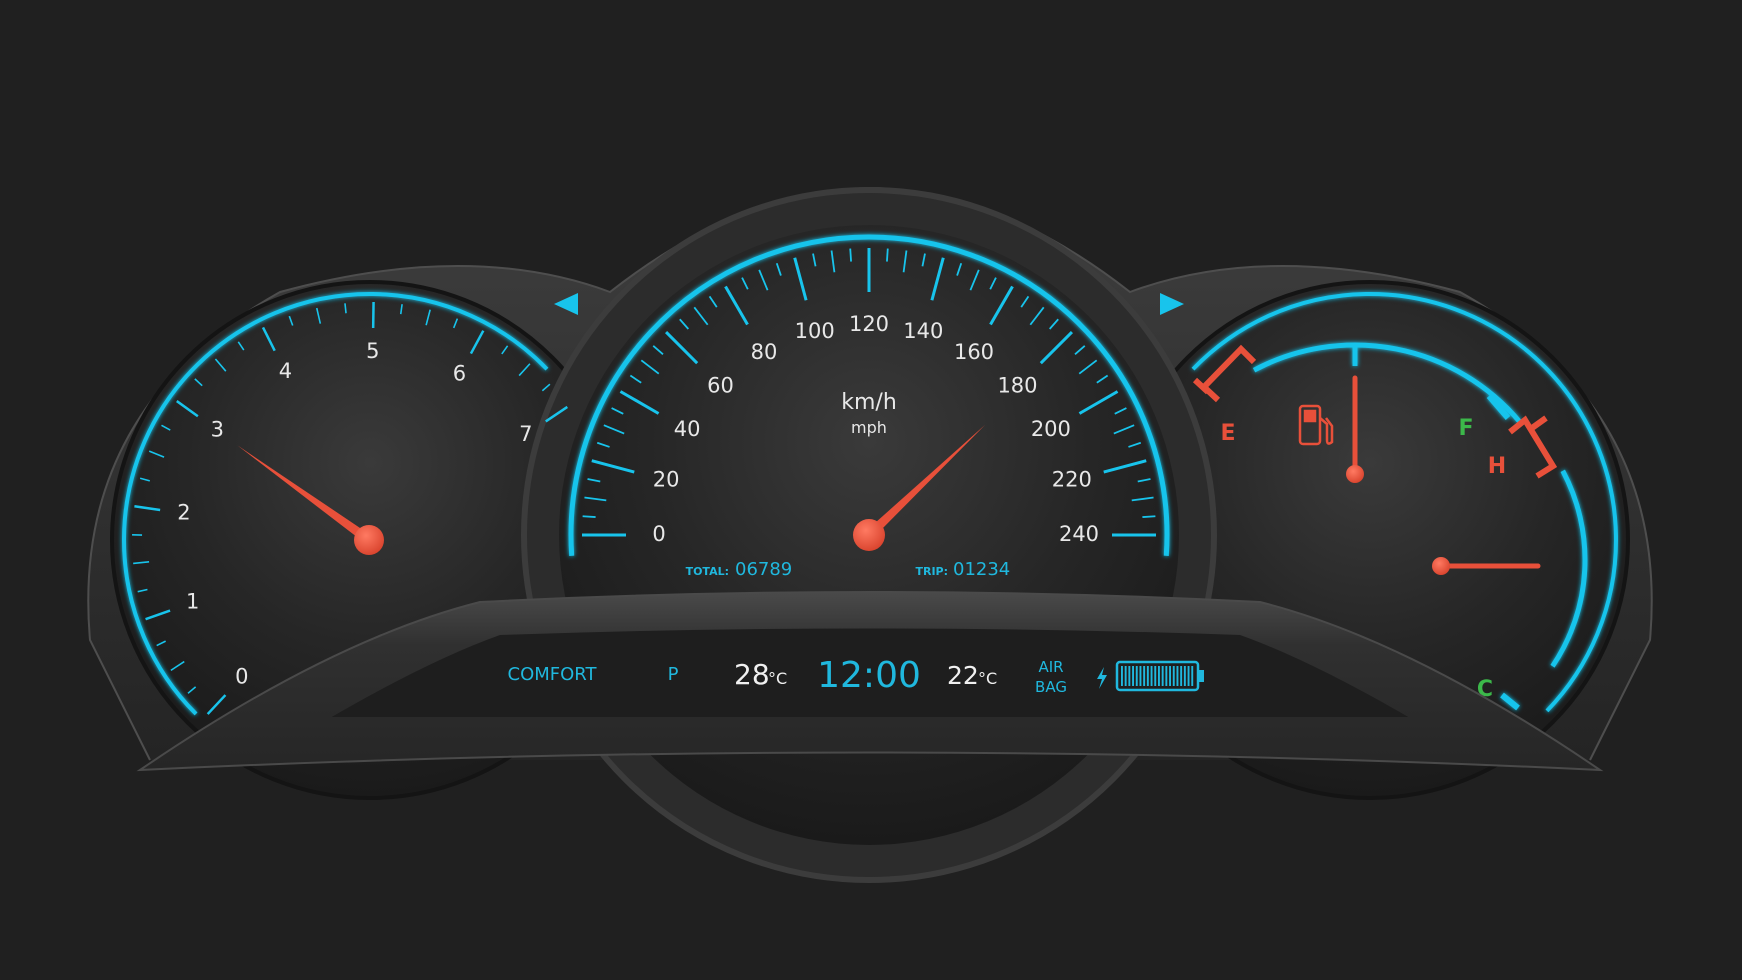 This screenshot has width=1742, height=980. Describe the element at coordinates (673, 674) in the screenshot. I see `gear-indicator: P` at that location.